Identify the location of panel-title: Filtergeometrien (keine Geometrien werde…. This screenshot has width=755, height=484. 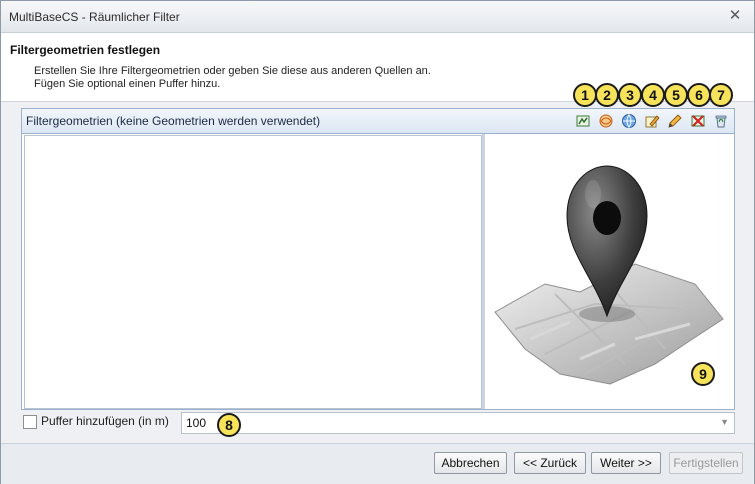
(173, 121).